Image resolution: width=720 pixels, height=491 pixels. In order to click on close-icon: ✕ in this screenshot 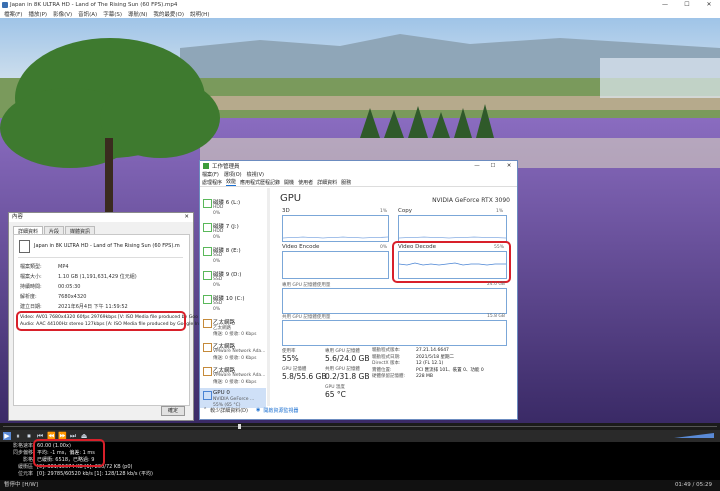, I will do `click(186, 217)`.